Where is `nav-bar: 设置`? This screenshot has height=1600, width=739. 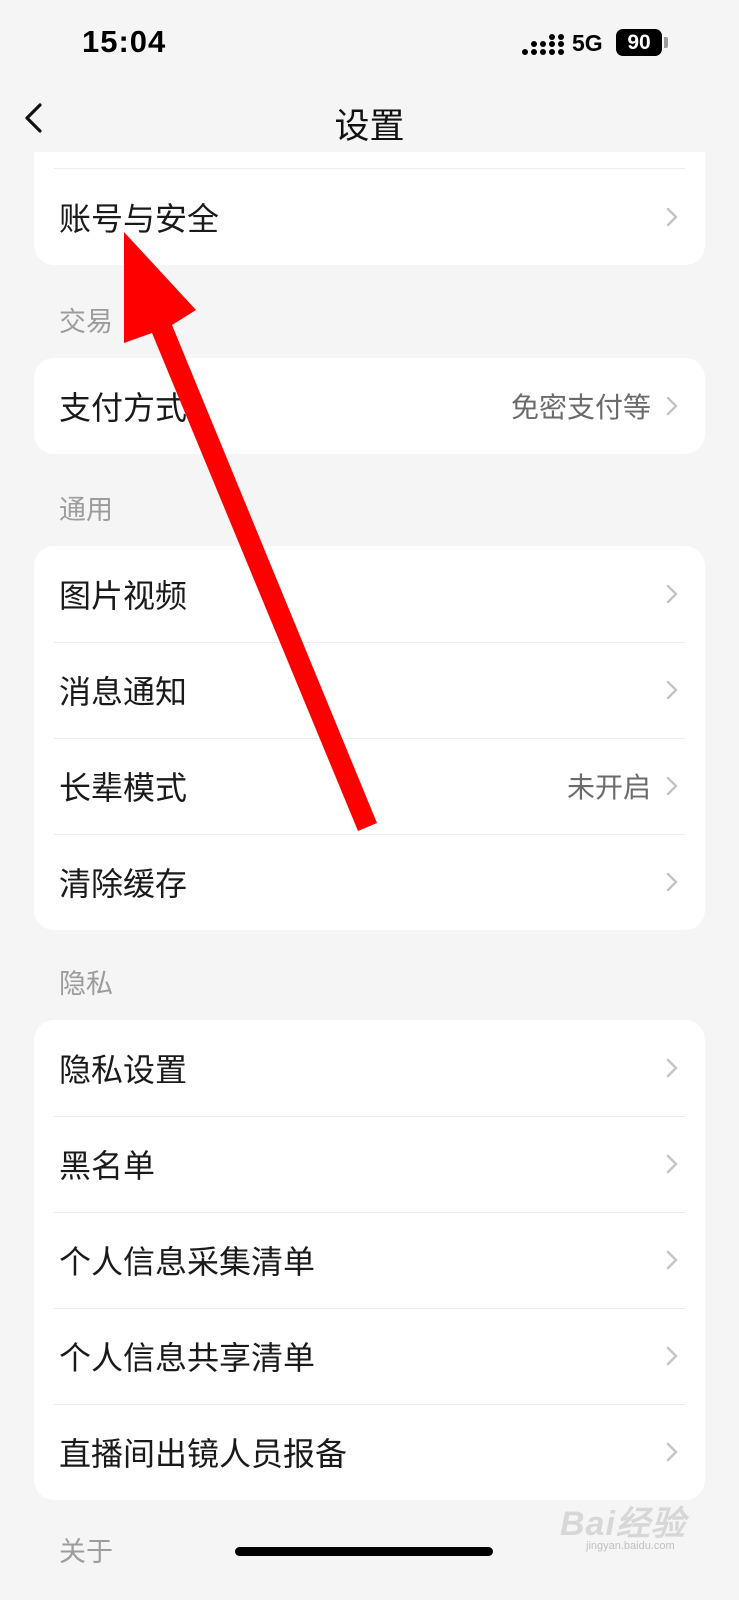 nav-bar: 设置 is located at coordinates (369, 120).